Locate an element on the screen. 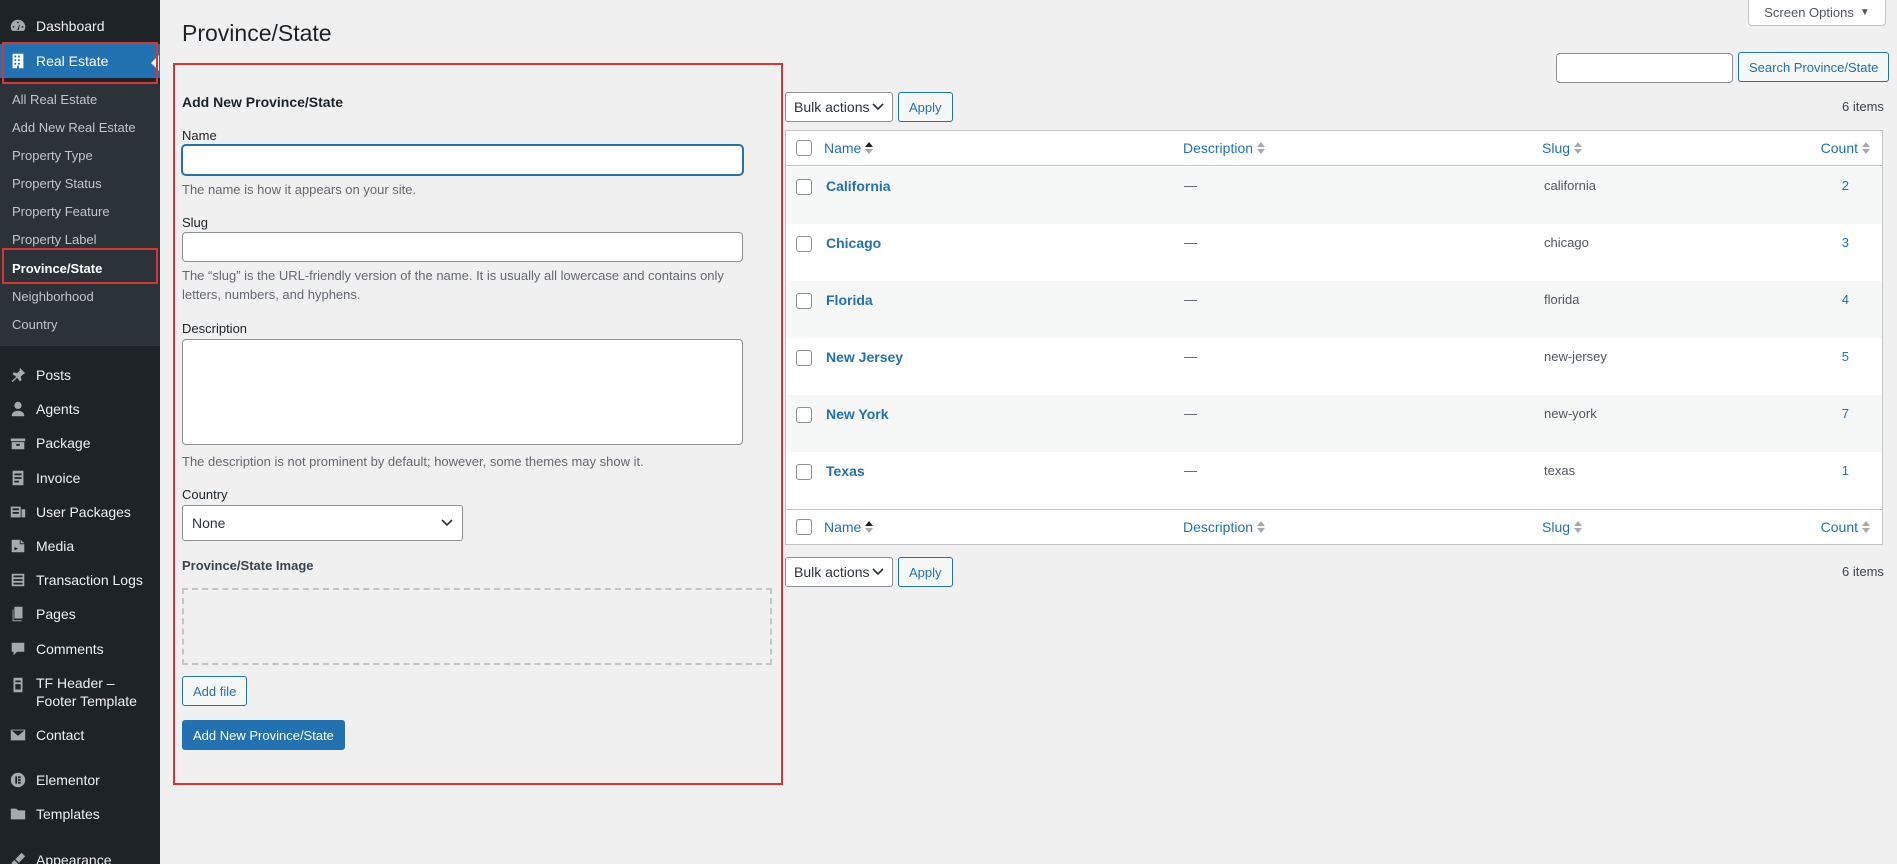  submenu-country: Country is located at coordinates (35, 324).